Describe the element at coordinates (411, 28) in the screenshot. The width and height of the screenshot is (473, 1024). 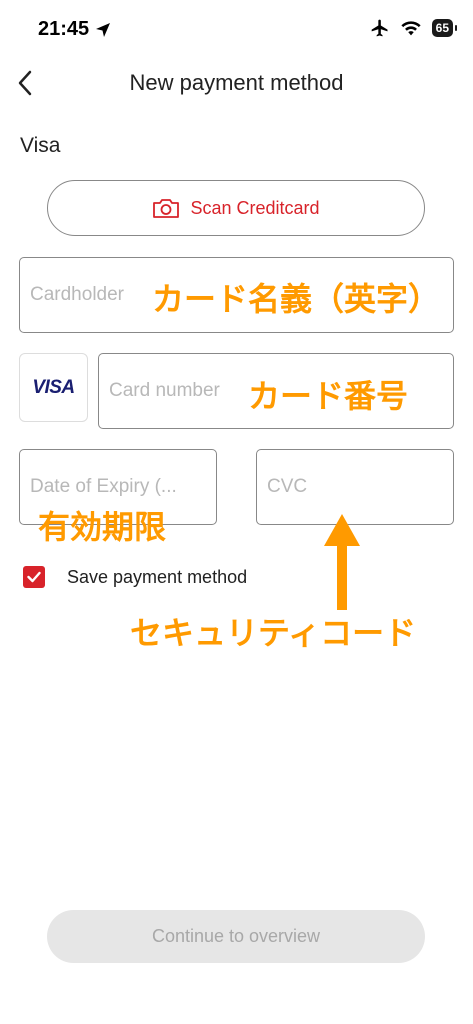
I see `wifi-icon` at that location.